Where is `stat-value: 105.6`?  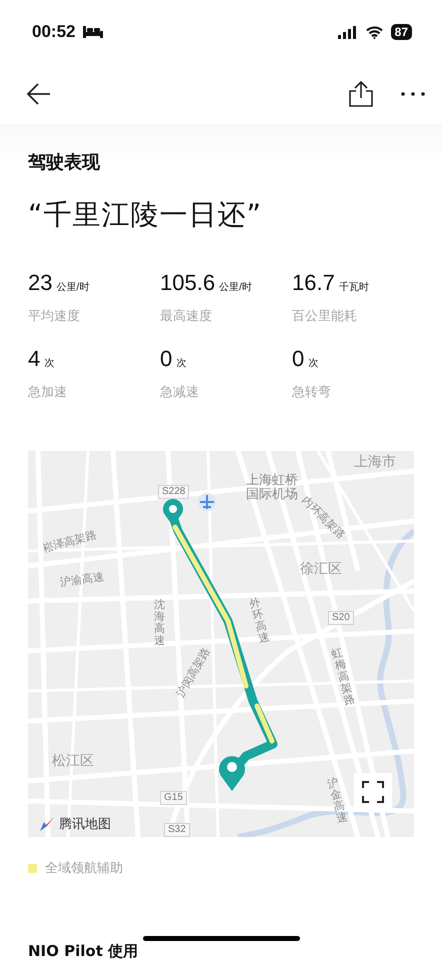
stat-value: 105.6 is located at coordinates (188, 283).